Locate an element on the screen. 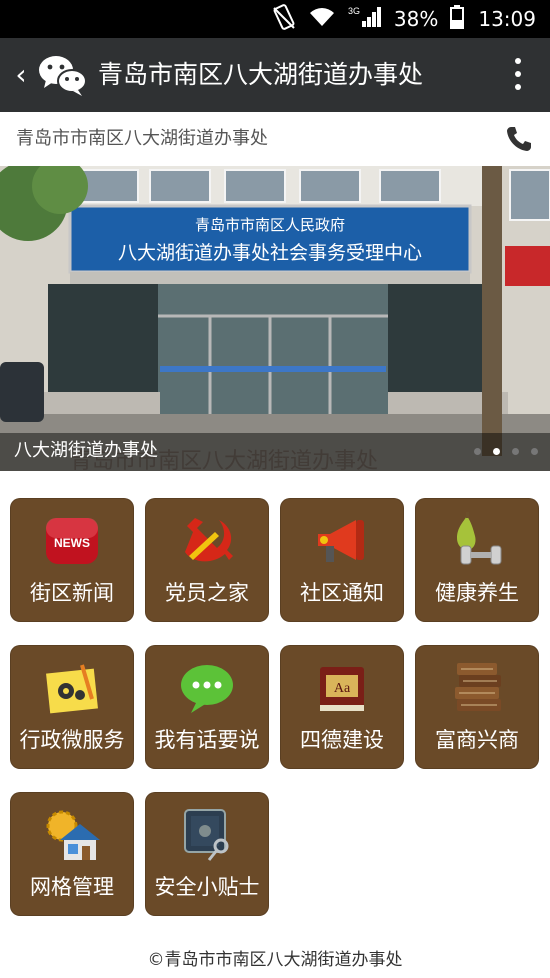 The image size is (550, 978). tile-four-virtues: Aa 四德建设 is located at coordinates (342, 707).